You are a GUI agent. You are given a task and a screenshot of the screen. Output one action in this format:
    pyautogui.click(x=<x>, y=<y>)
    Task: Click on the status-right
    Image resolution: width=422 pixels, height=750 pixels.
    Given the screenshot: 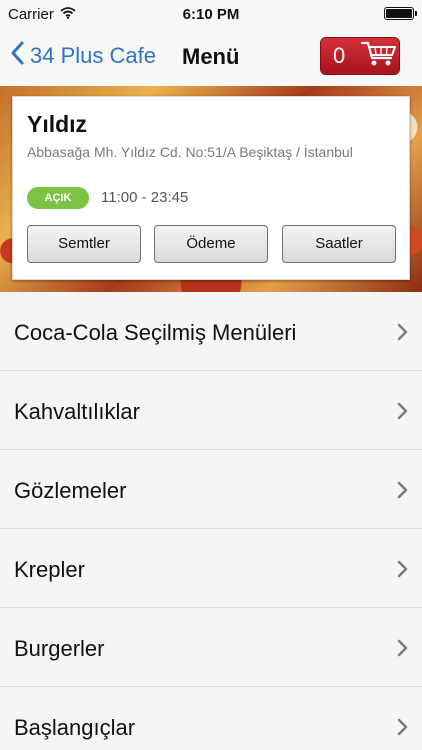 What is the action you would take?
    pyautogui.click(x=400, y=13)
    